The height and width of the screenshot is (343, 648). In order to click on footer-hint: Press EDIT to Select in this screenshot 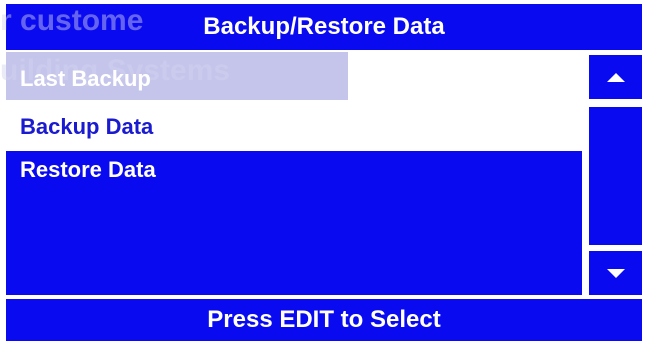, I will do `click(324, 320)`.